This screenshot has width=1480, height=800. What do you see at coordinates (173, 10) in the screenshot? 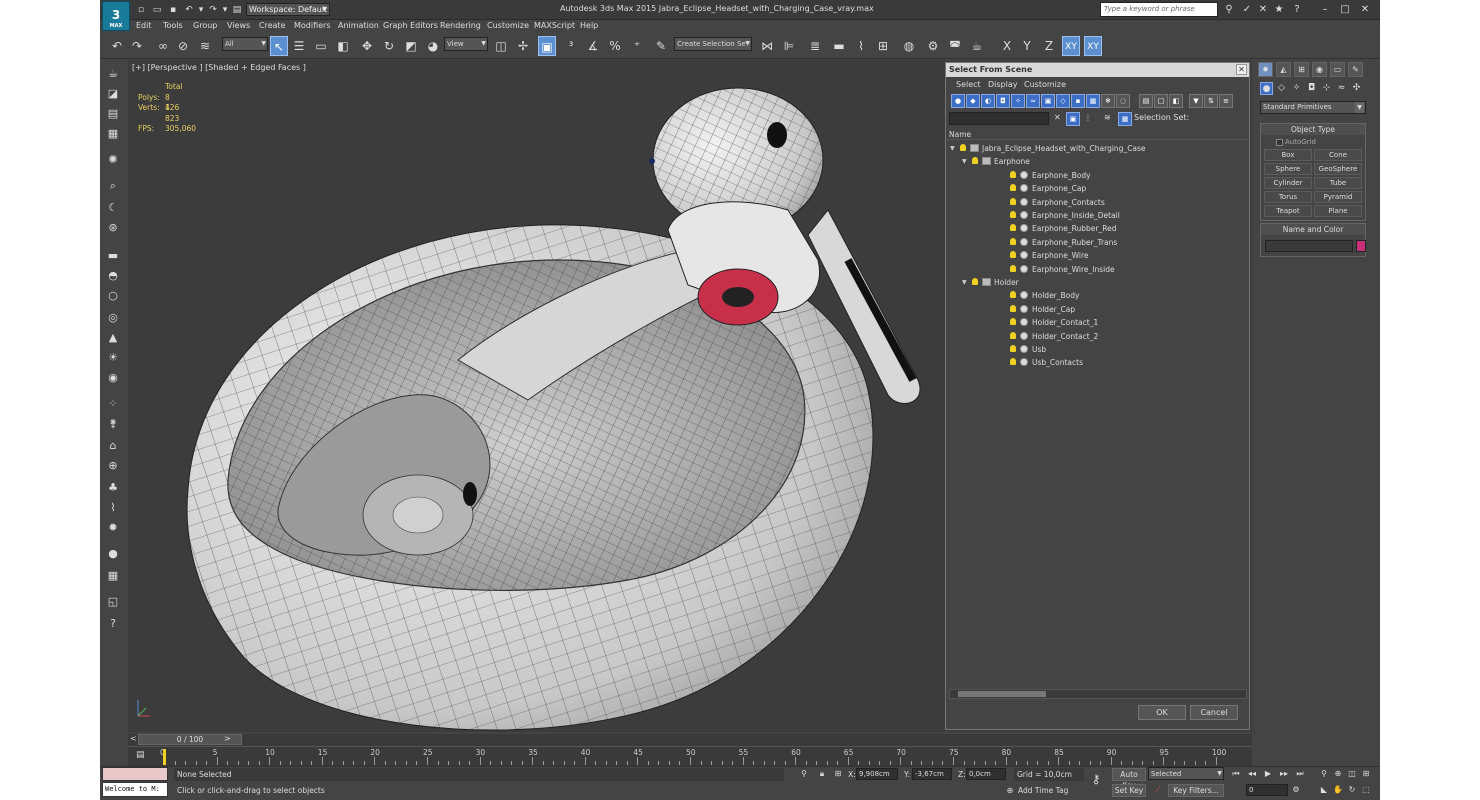
I see `save-file-icon: ▪` at bounding box center [173, 10].